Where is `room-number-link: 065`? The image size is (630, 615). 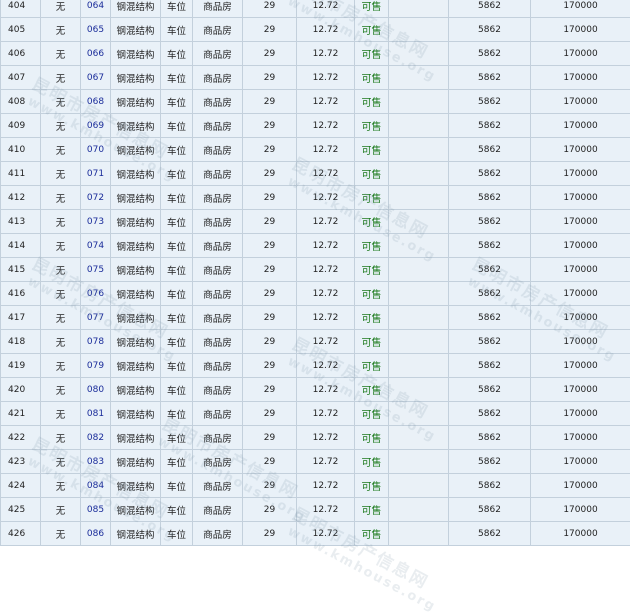
room-number-link: 065 is located at coordinates (96, 30).